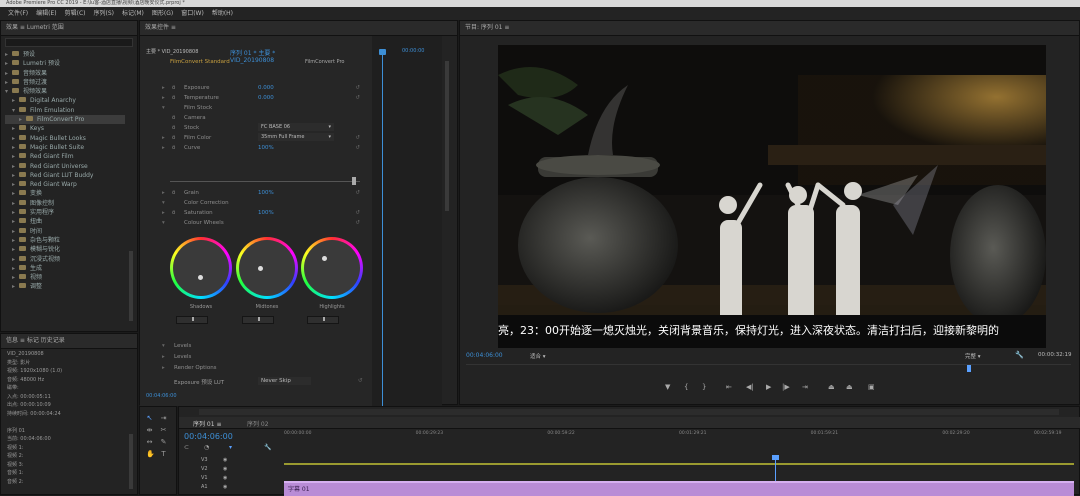 The image size is (1080, 496). I want to click on lift-icon: ⏏, so click(831, 387).